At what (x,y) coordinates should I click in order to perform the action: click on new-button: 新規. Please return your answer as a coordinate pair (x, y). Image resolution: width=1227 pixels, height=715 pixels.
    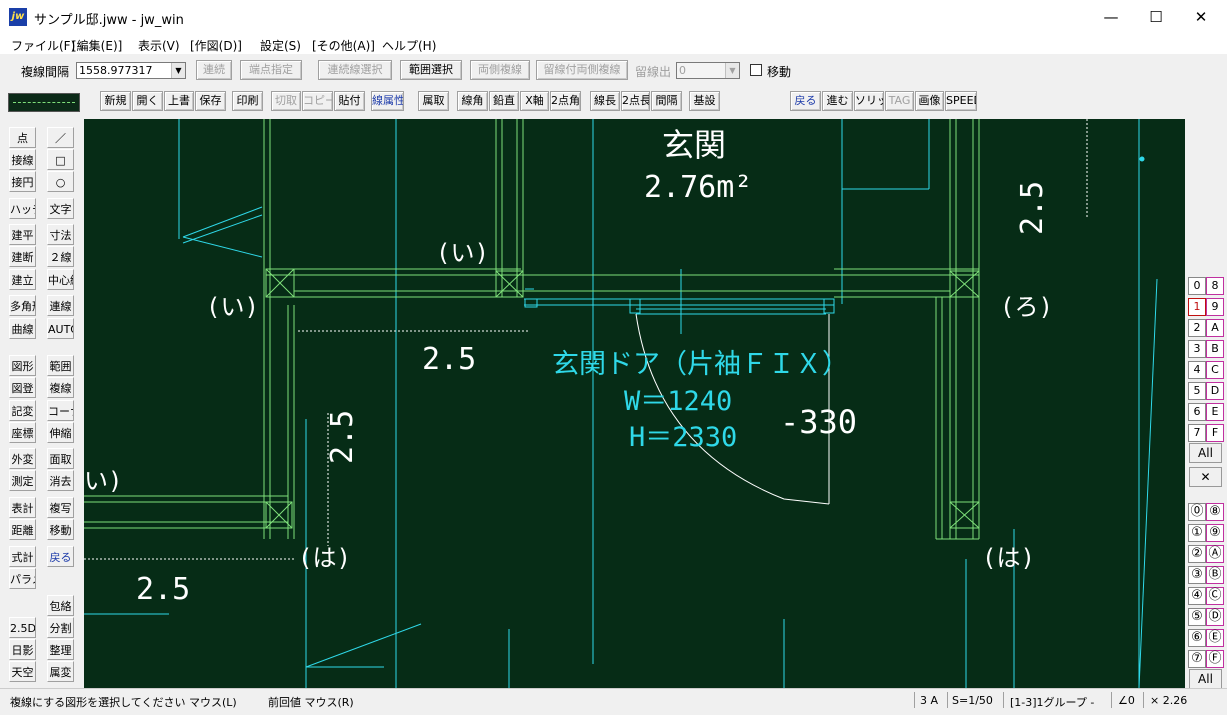
    Looking at the image, I should click on (115, 101).